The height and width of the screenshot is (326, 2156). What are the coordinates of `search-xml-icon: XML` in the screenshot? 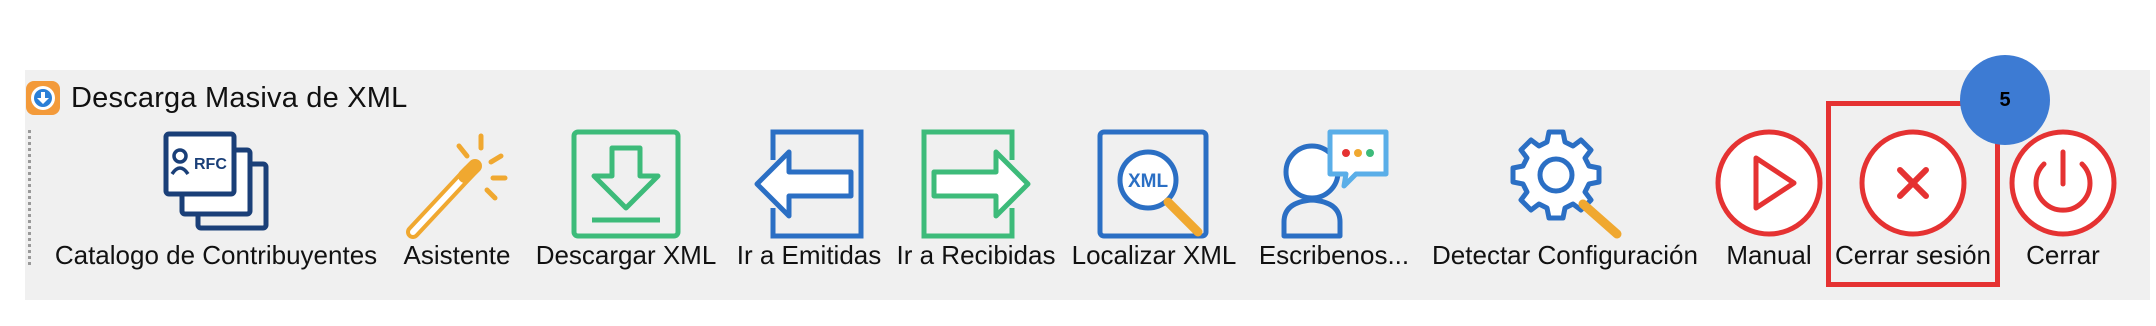 It's located at (1153, 184).